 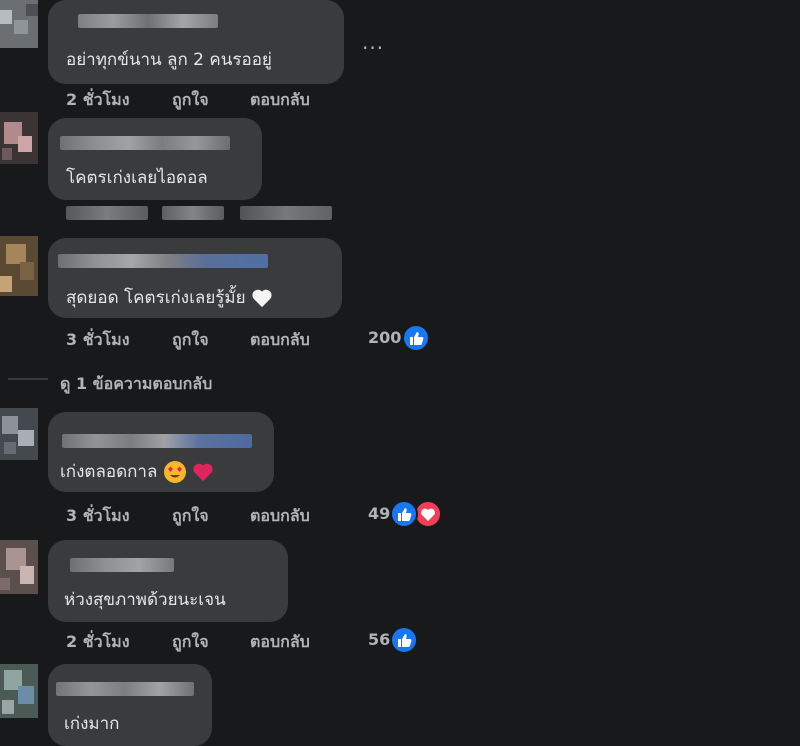 What do you see at coordinates (196, 42) in the screenshot?
I see `comment-bubble: อย่าทุกข์นาน ลูก 2 คนรออยู่` at bounding box center [196, 42].